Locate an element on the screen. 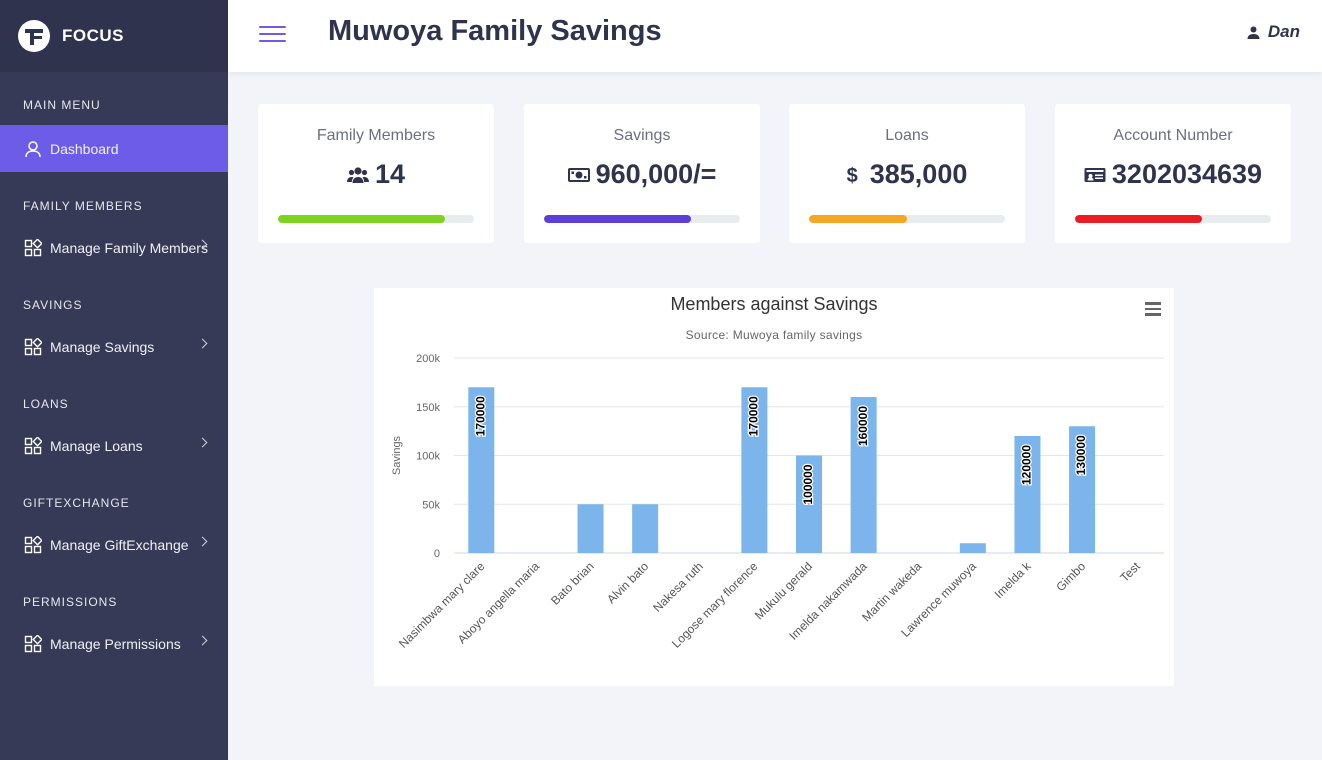 The width and height of the screenshot is (1322, 760). y-tick-label: 50k is located at coordinates (431, 505).